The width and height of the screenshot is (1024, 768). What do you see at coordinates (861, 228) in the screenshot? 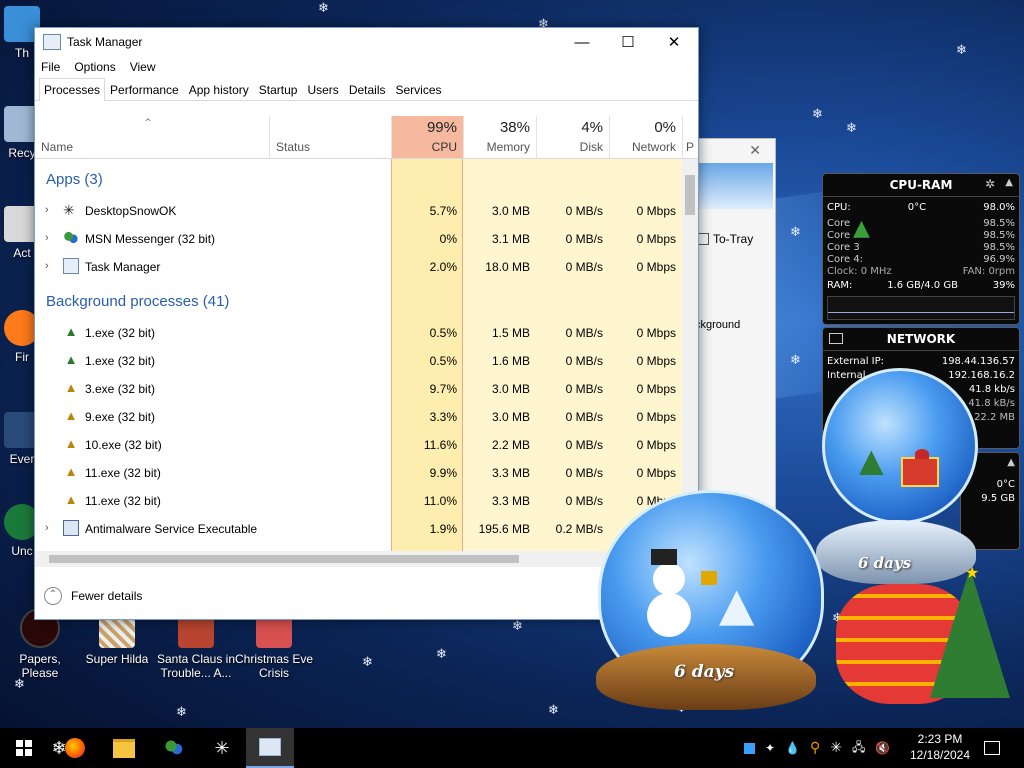
I see `christmas-tree-icon: ▲` at bounding box center [861, 228].